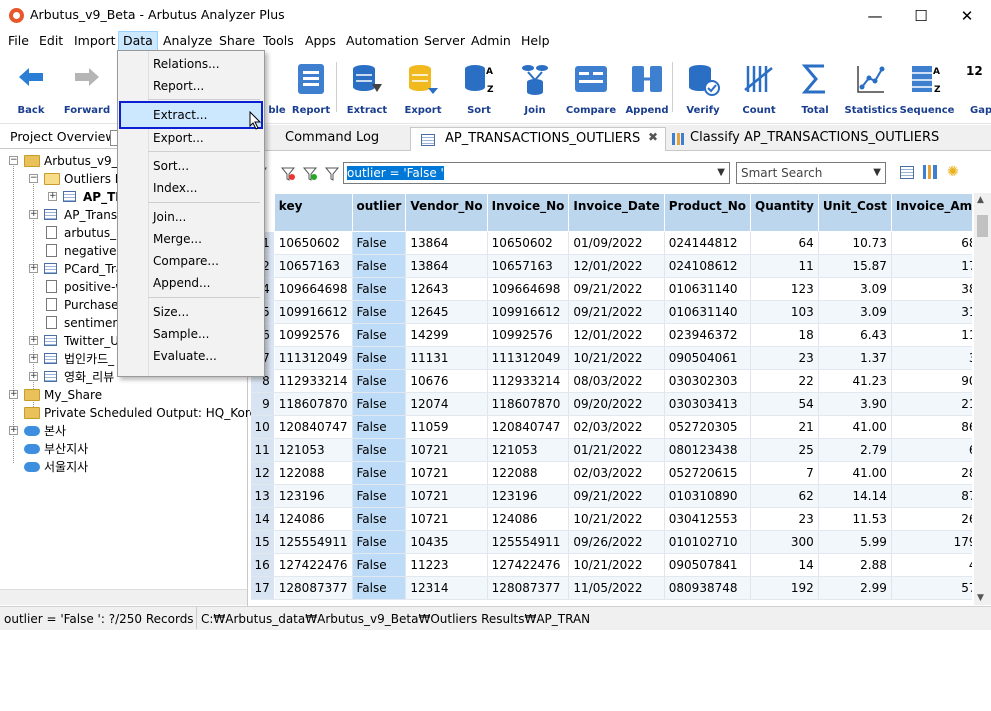  What do you see at coordinates (313, 381) in the screenshot?
I see `cell-key: 112933214` at bounding box center [313, 381].